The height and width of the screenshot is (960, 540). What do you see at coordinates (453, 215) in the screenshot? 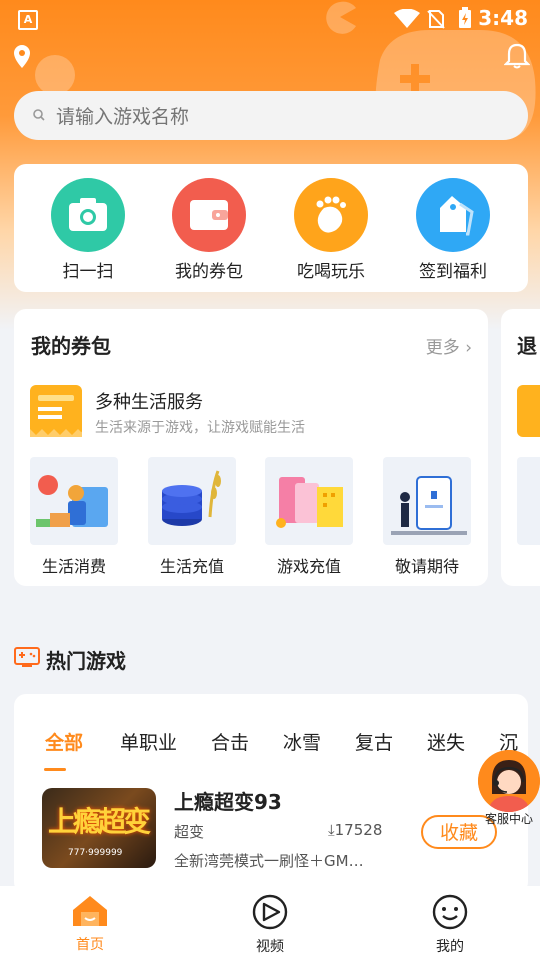
I see `tag-icon` at bounding box center [453, 215].